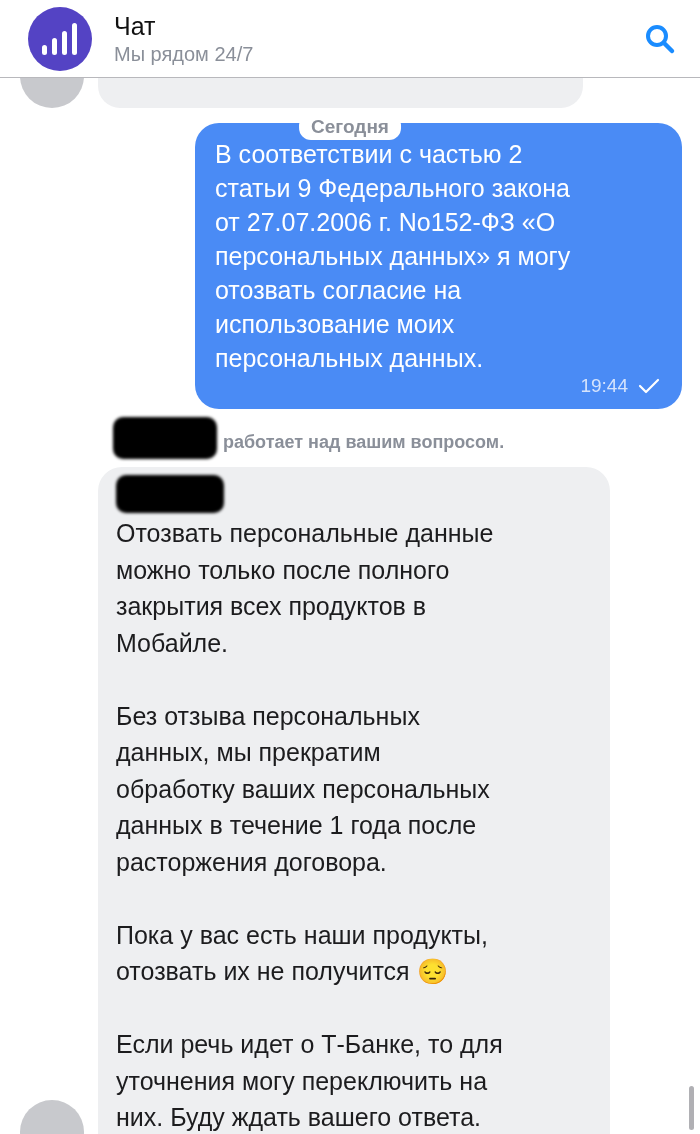 Image resolution: width=700 pixels, height=1134 pixels. I want to click on scrollbar, so click(691, 1108).